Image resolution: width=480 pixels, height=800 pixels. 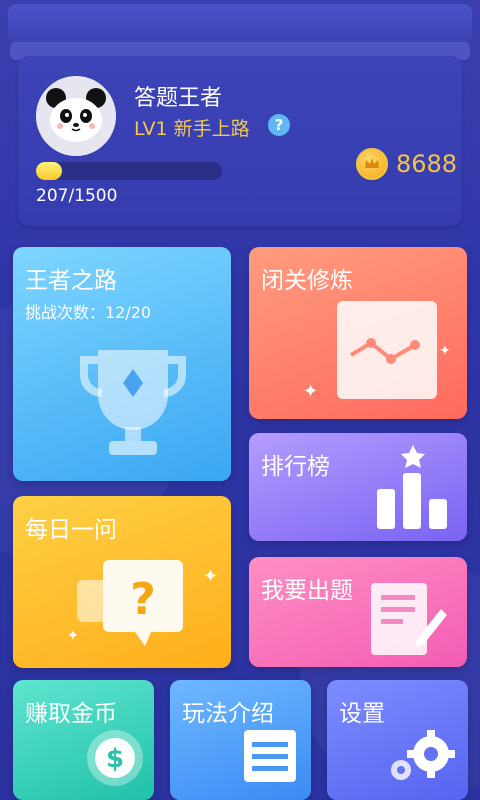 I want to click on question-bubble-icon: ?, so click(x=130, y=604).